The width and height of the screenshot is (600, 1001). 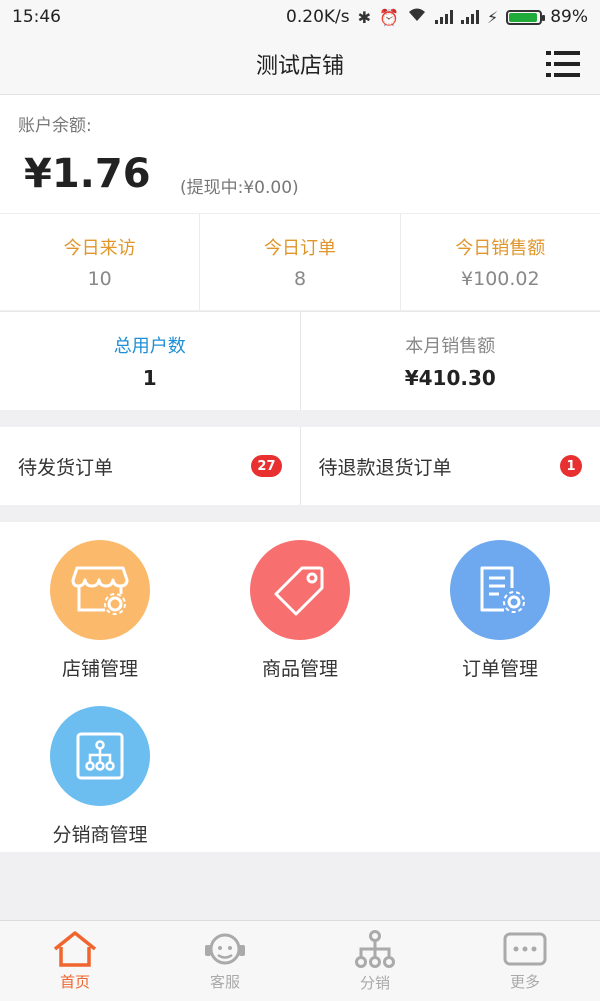 I want to click on tab-label: 更多, so click(x=525, y=981).